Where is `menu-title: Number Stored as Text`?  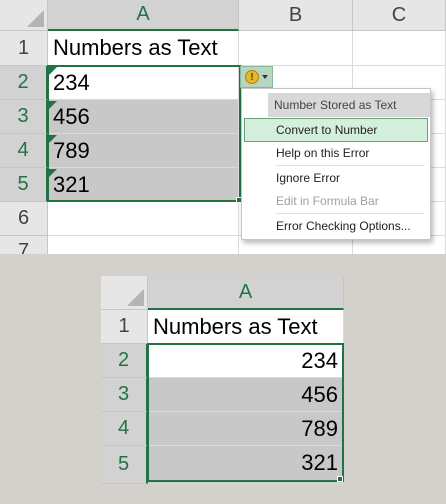
menu-title: Number Stored as Text is located at coordinates (349, 105).